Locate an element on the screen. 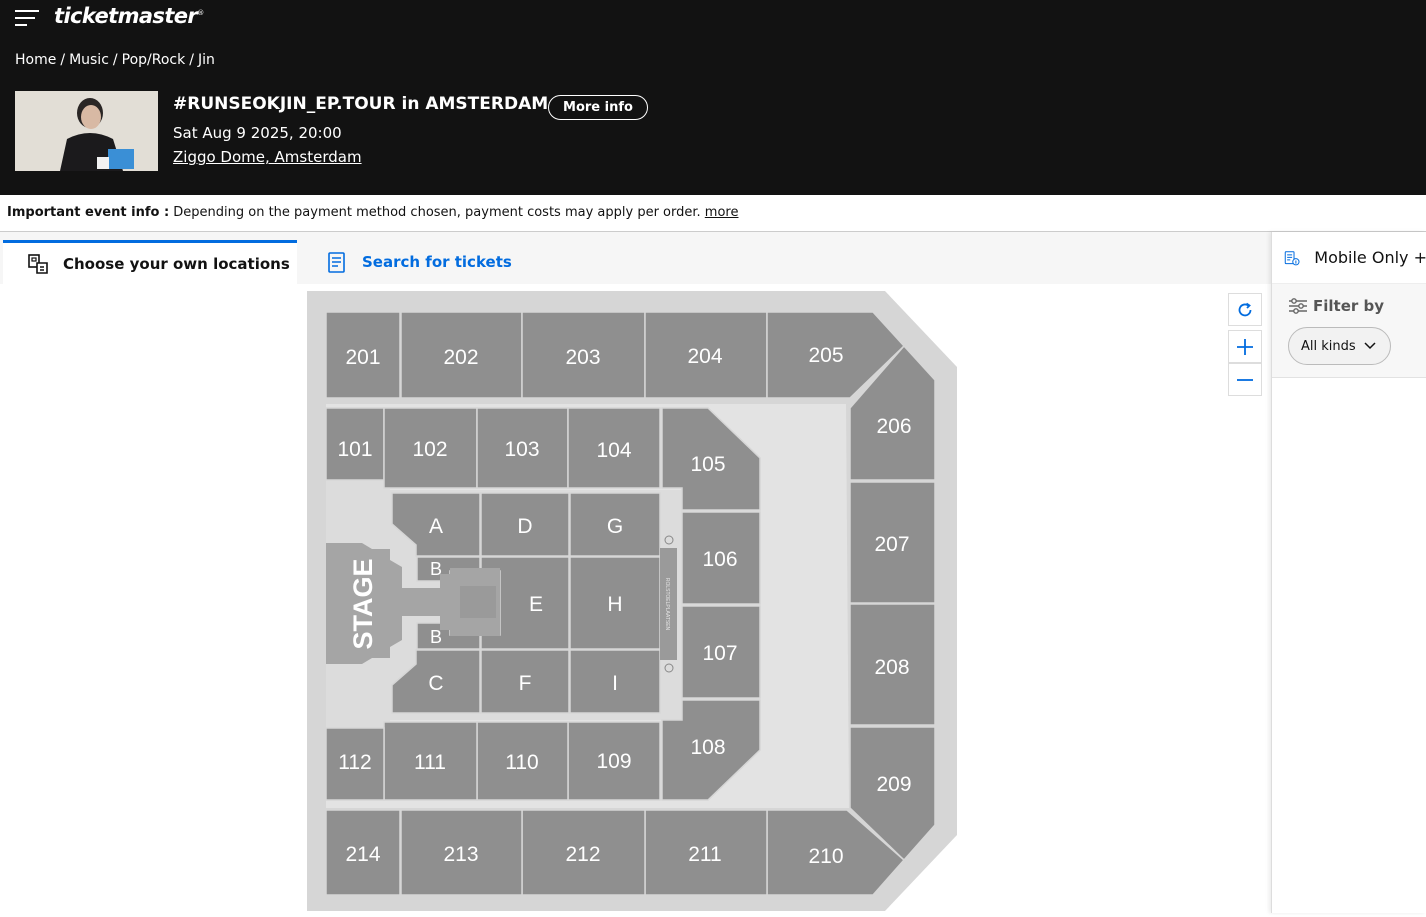 The image size is (1426, 917). reset-map-button is located at coordinates (1245, 309).